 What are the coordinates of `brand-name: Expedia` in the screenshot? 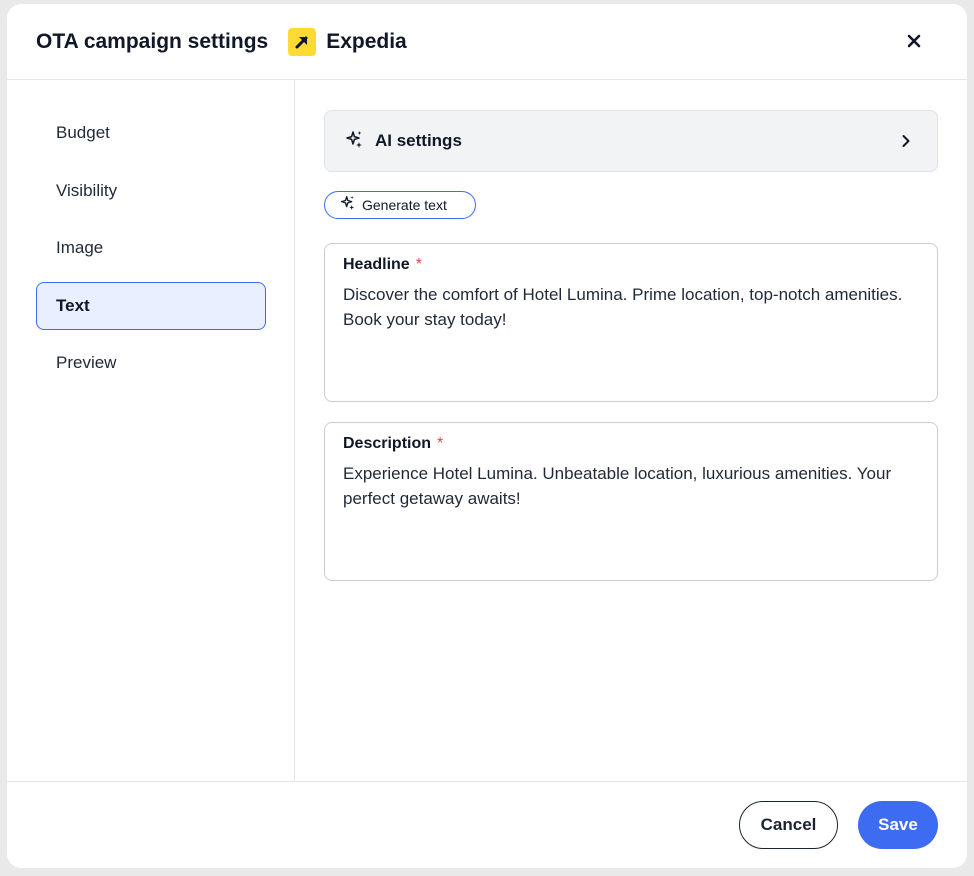 It's located at (366, 41).